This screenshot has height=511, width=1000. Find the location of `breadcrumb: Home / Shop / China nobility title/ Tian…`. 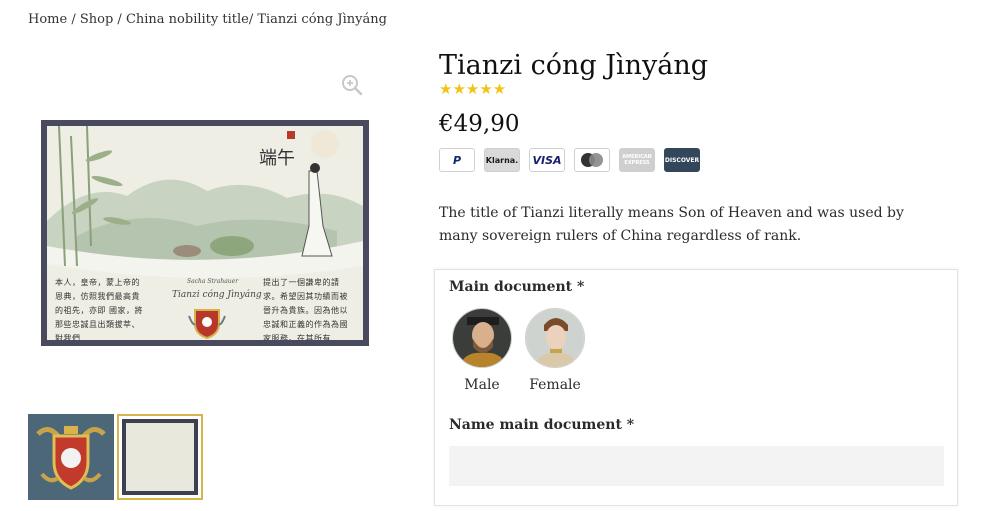

breadcrumb: Home / Shop / China nobility title/ Tian… is located at coordinates (207, 19).